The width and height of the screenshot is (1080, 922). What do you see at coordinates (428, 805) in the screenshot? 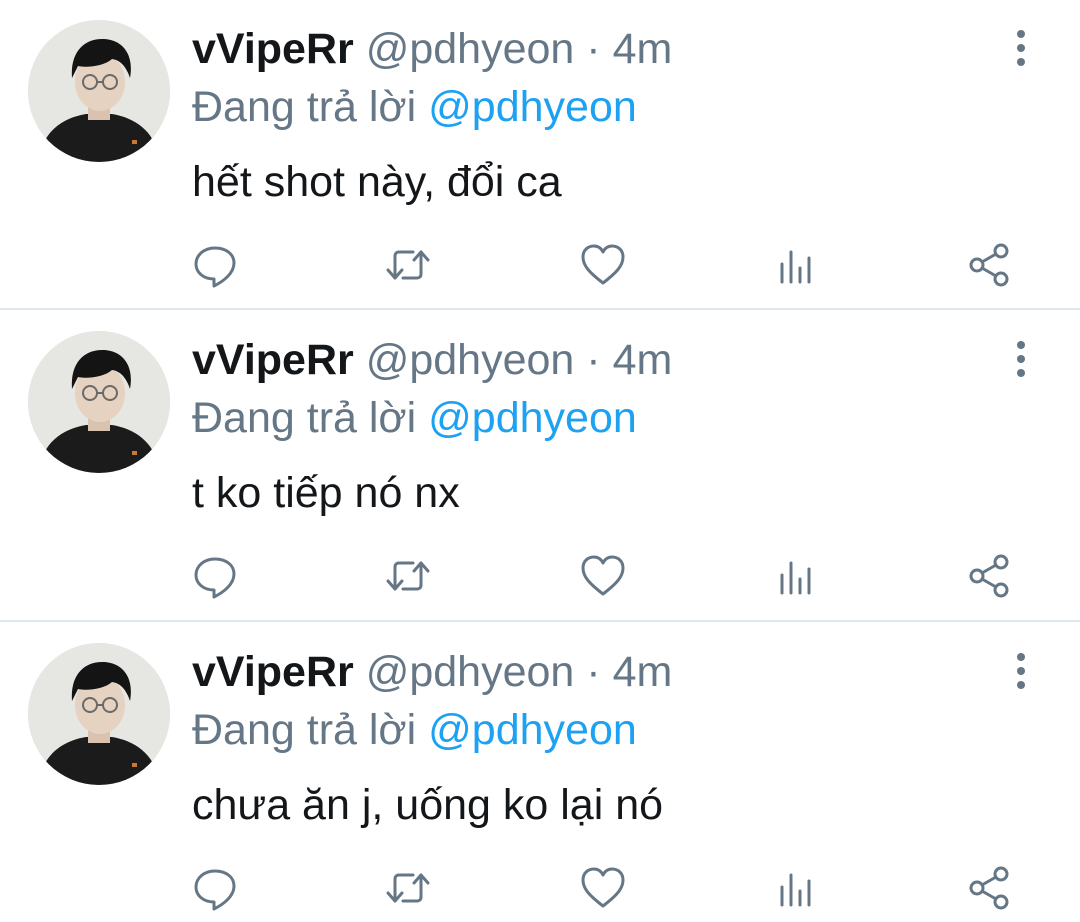
I see `tweet-text: chưa ăn j, uống ko lại nó` at bounding box center [428, 805].